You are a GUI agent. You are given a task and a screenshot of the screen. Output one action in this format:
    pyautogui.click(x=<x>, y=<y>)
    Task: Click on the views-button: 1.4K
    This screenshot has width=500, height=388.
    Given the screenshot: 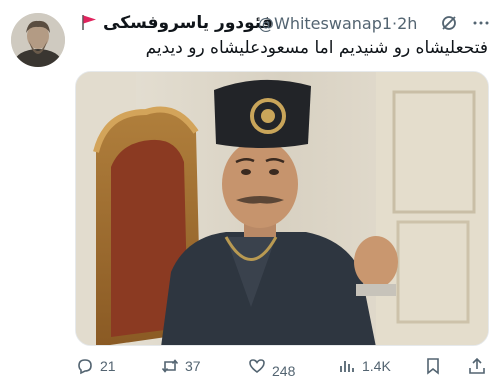 What is the action you would take?
    pyautogui.click(x=364, y=366)
    